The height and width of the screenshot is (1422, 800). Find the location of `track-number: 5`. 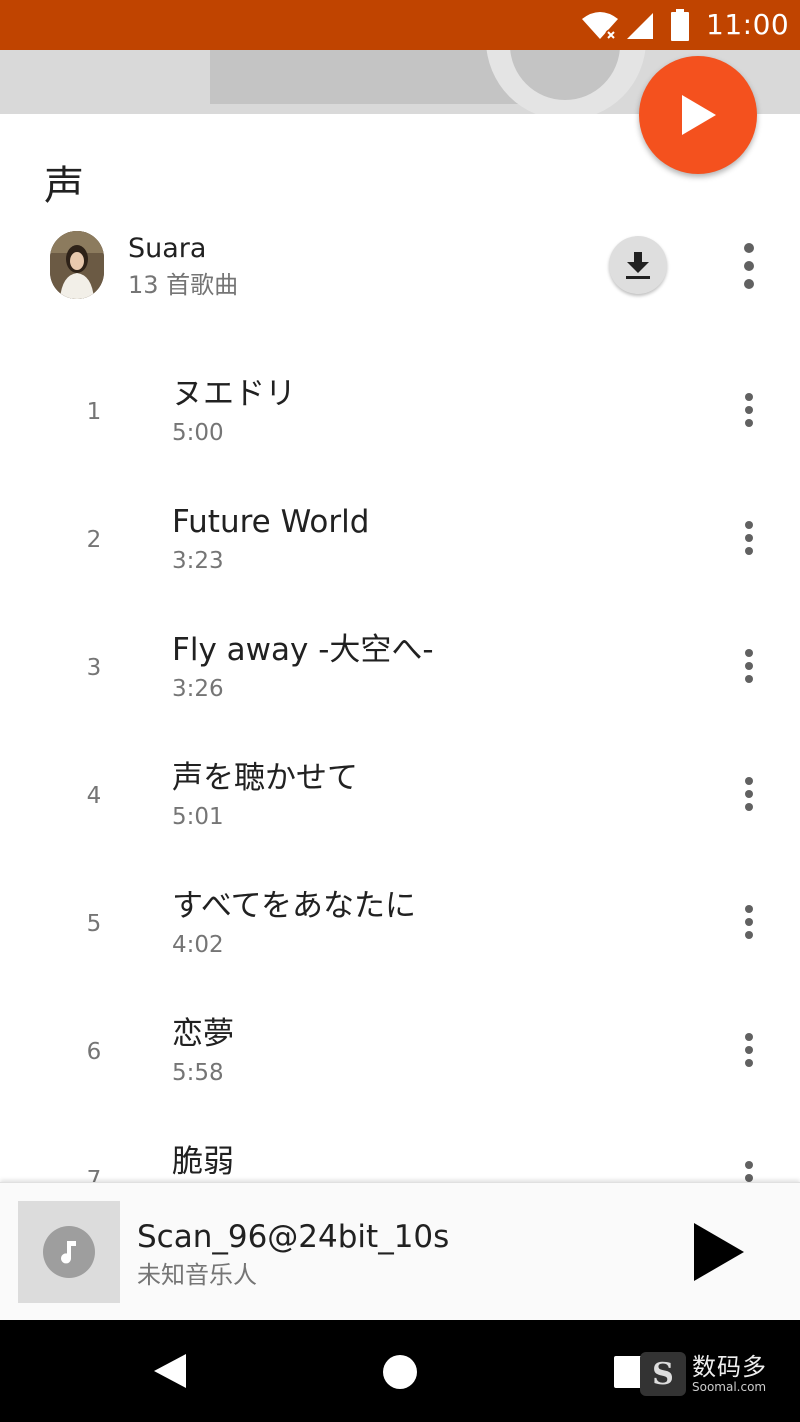

track-number: 5 is located at coordinates (94, 924).